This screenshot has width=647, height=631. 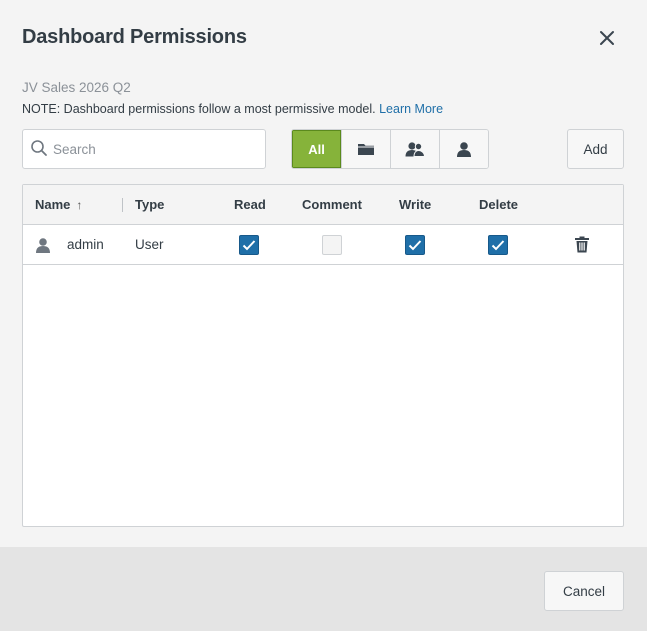 I want to click on comment-checkbox, so click(x=332, y=244).